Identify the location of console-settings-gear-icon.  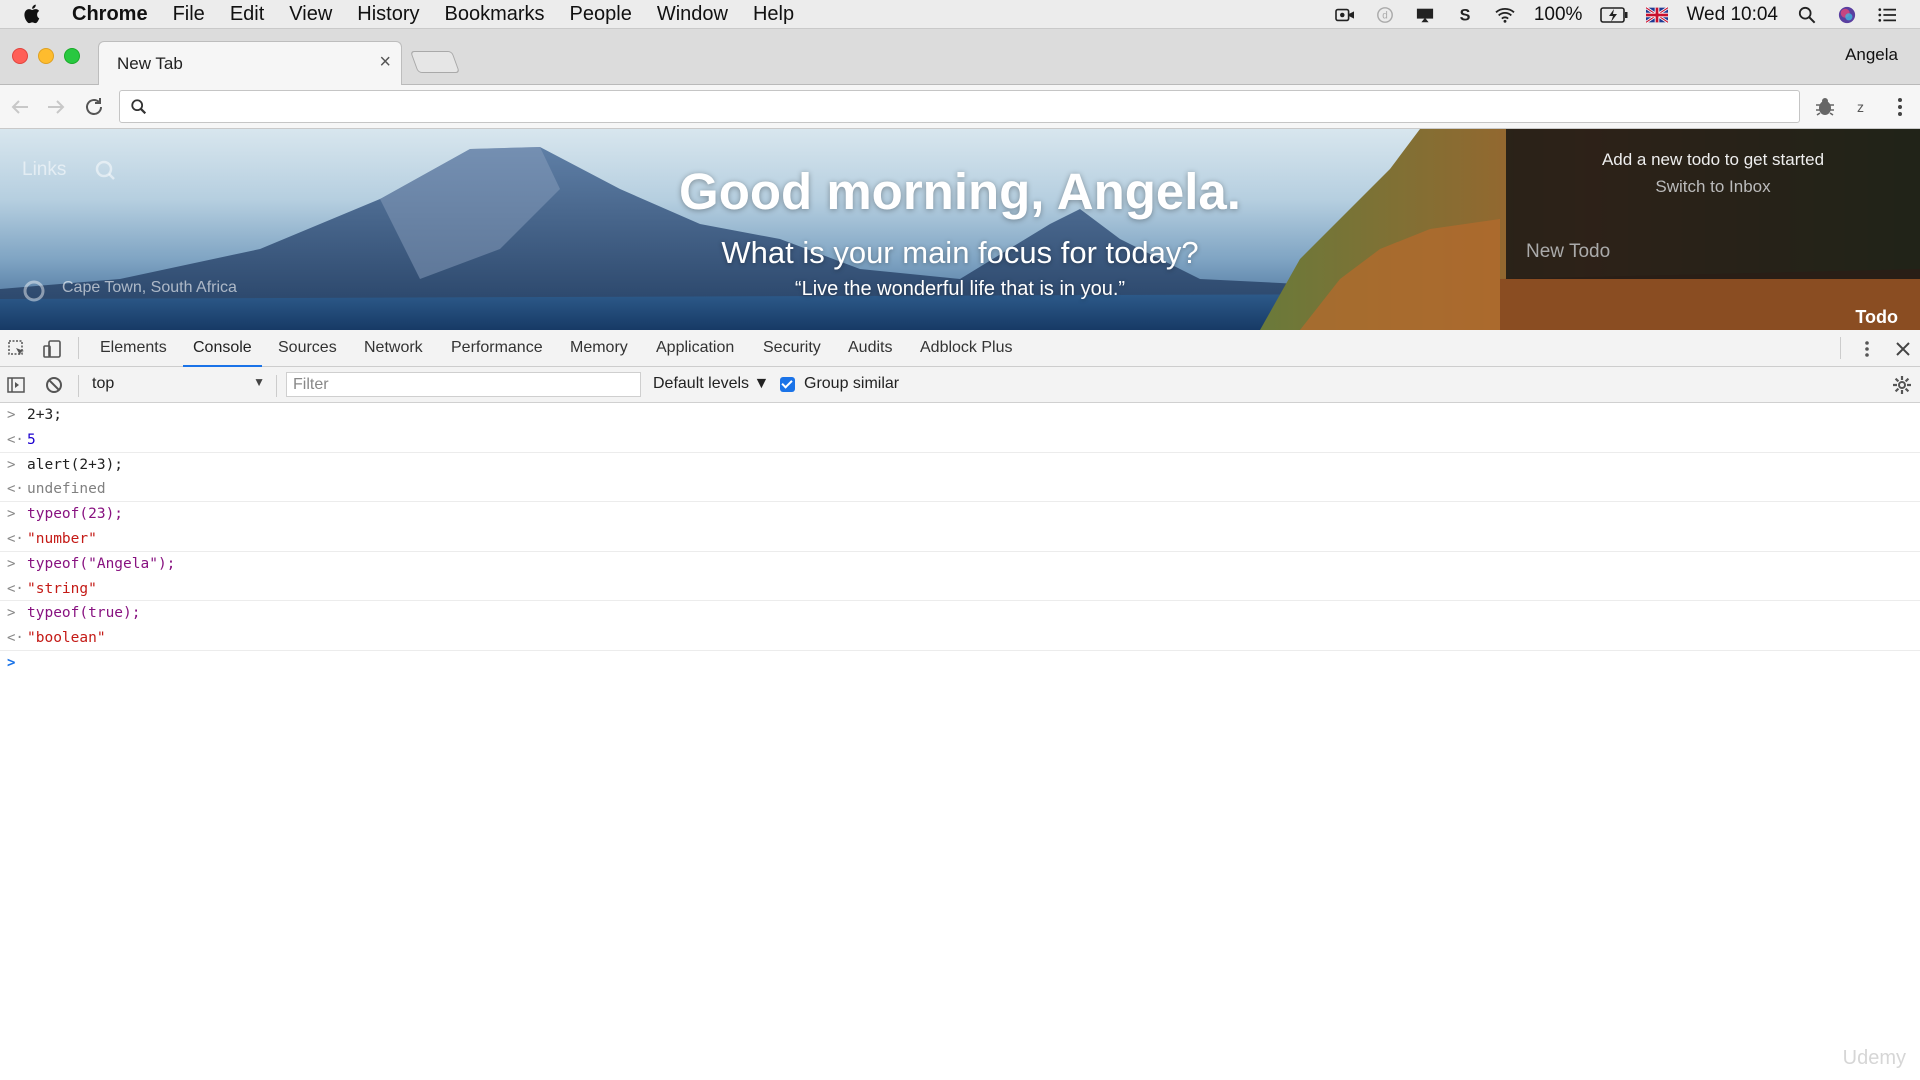
(1902, 385).